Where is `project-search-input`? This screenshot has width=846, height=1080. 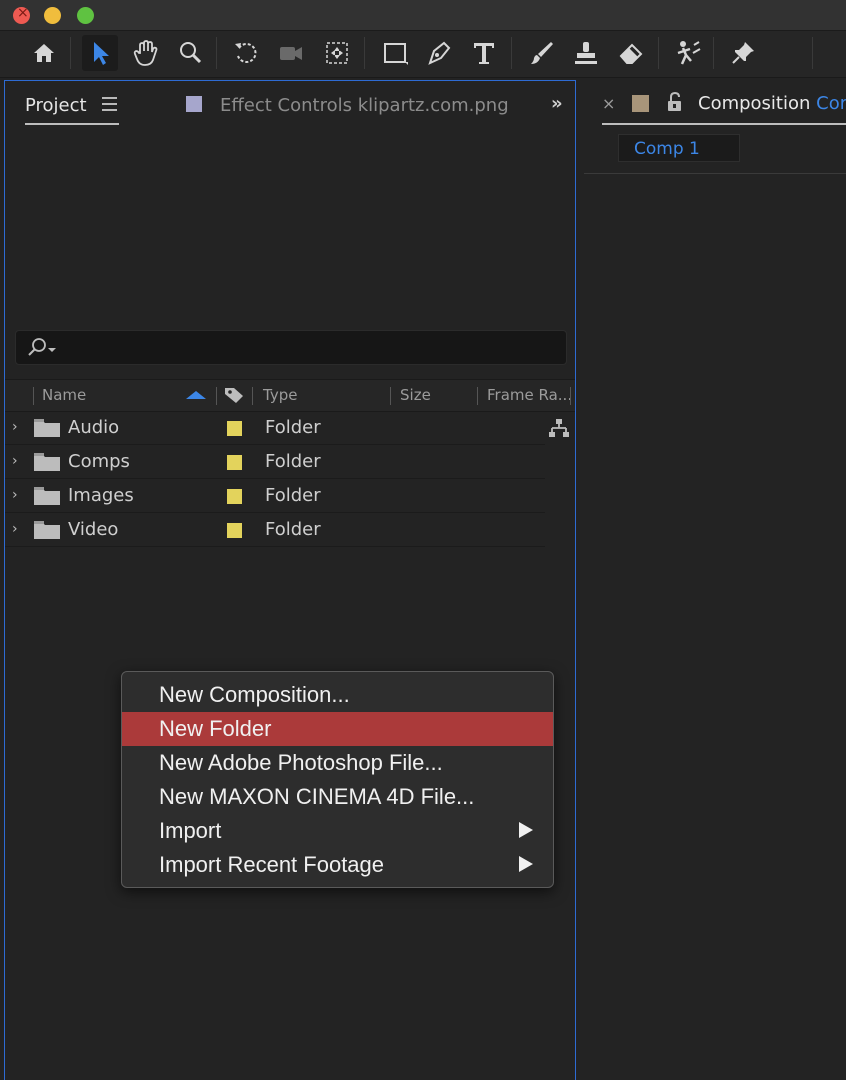 project-search-input is located at coordinates (291, 347).